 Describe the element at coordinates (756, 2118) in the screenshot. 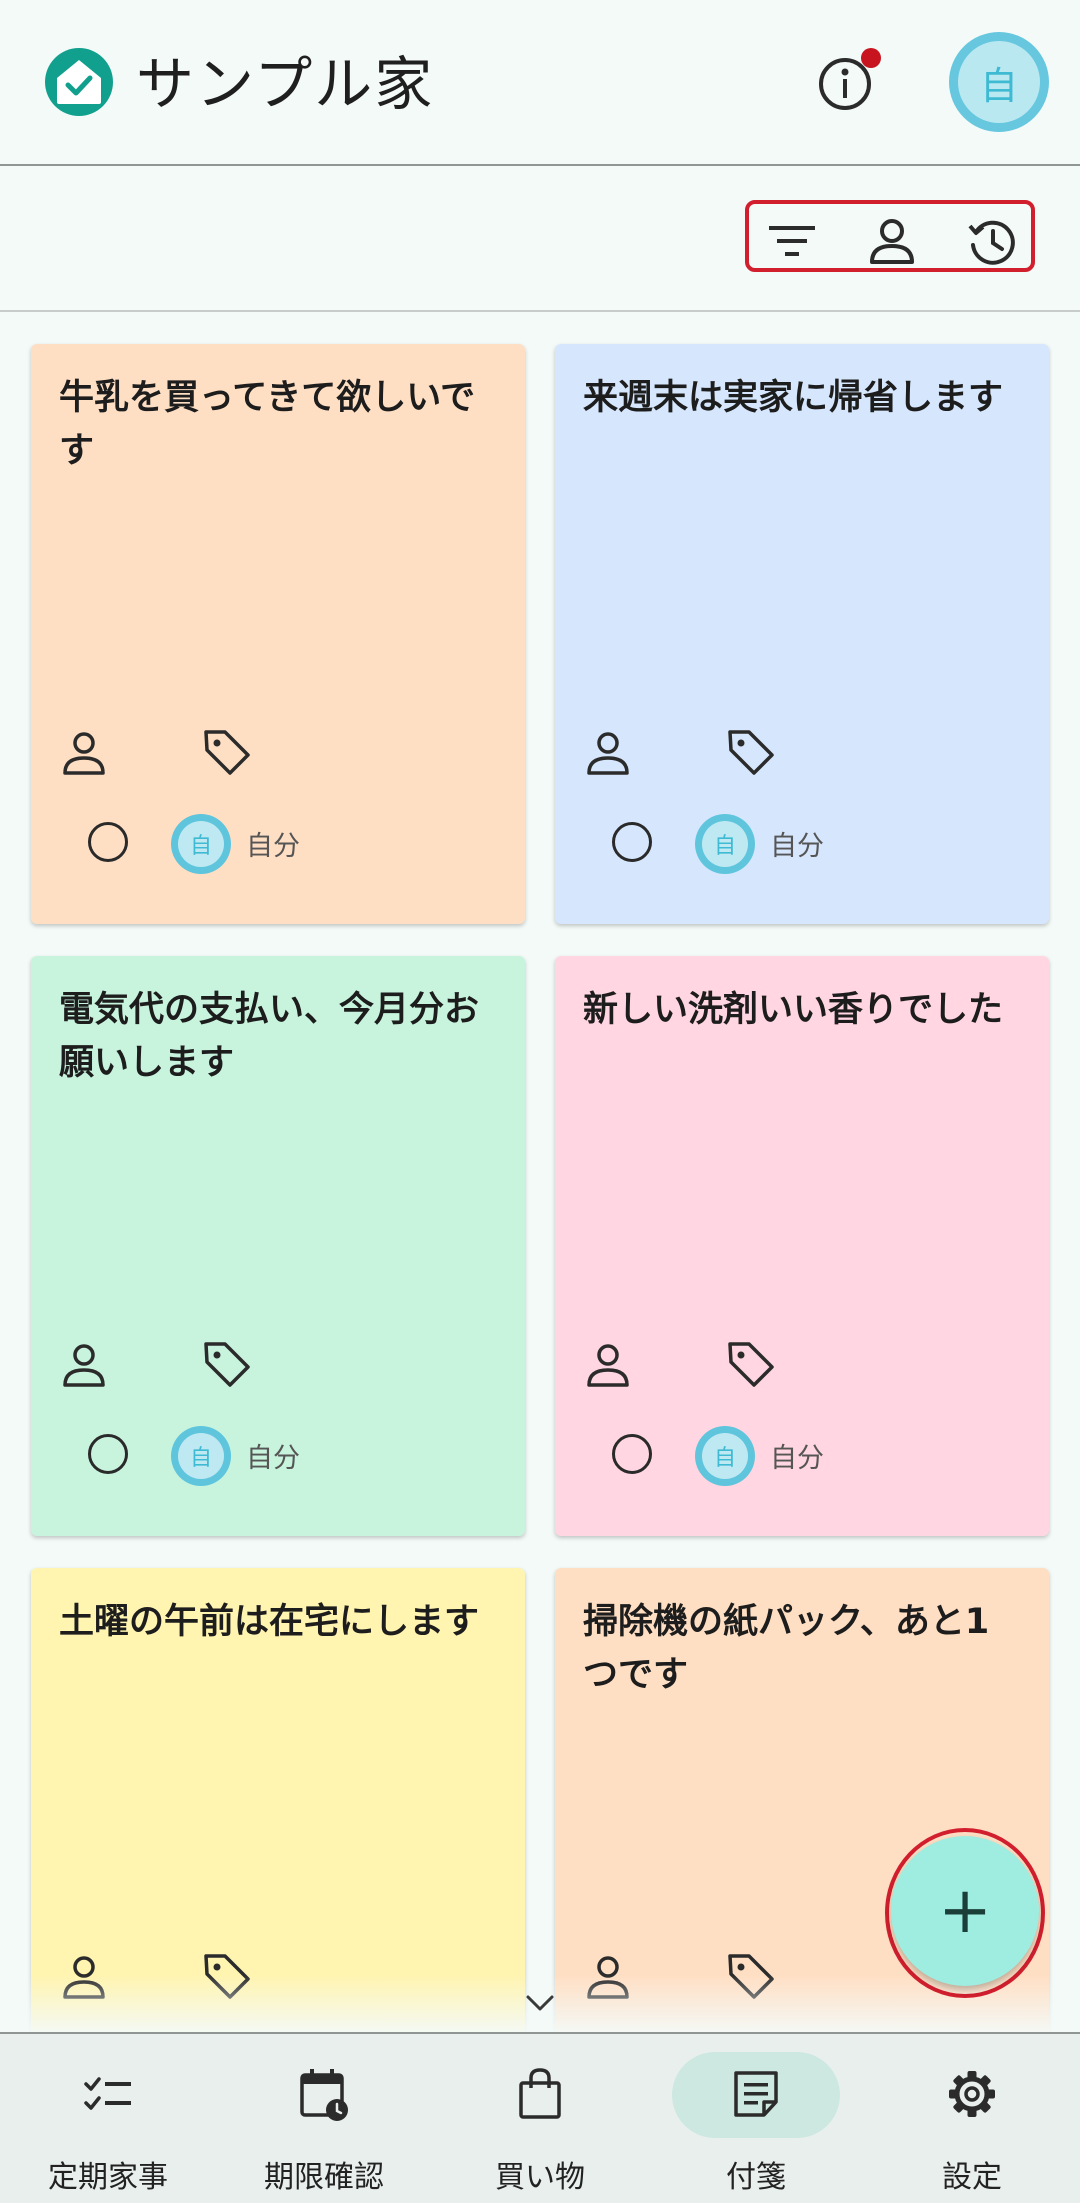

I see `nav-item-sticky-notes: 付箋` at that location.